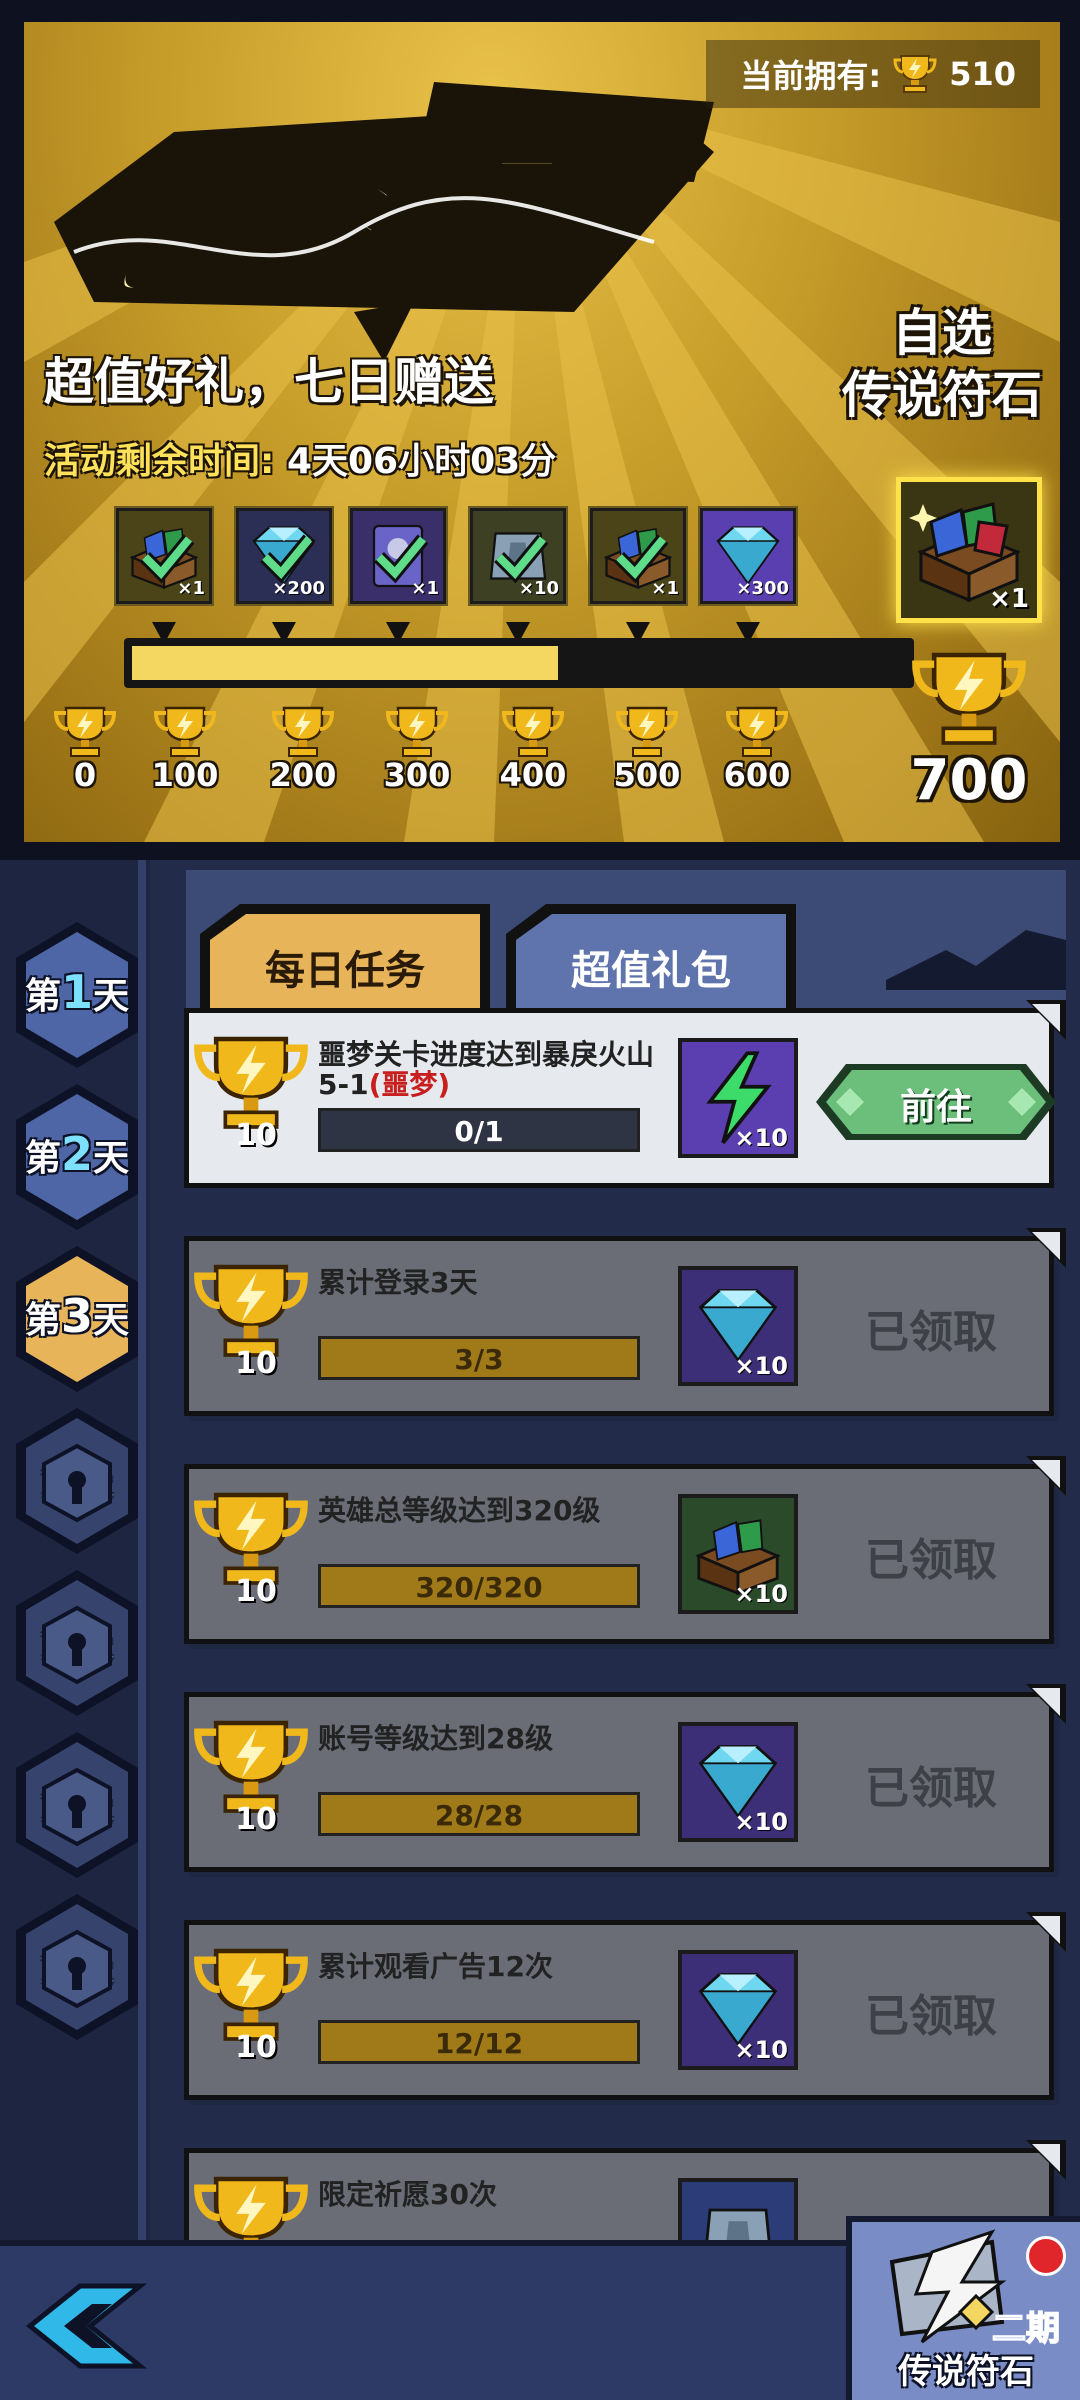 The image size is (1080, 2400). I want to click on selectable-rune-line2: 传说符石, so click(942, 395).